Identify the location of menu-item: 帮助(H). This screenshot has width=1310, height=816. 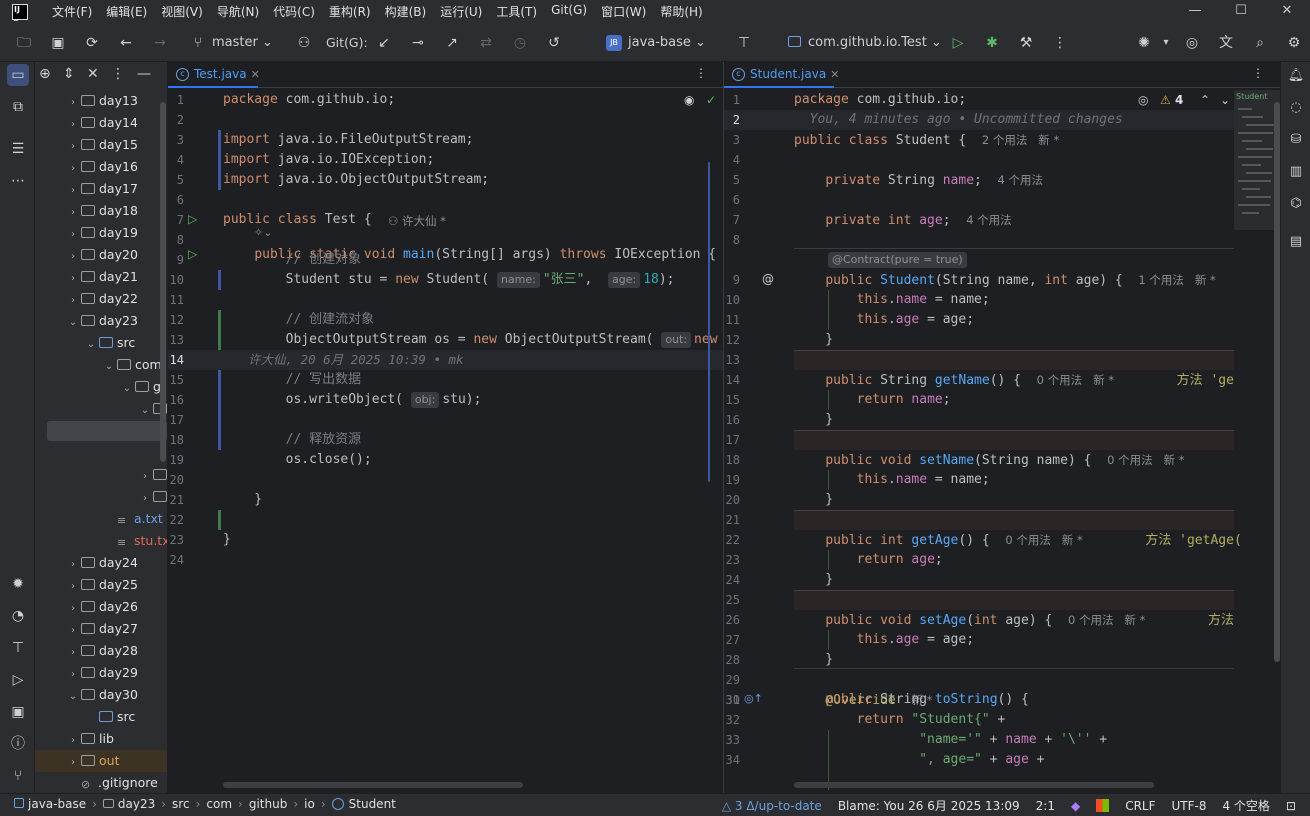
(681, 11).